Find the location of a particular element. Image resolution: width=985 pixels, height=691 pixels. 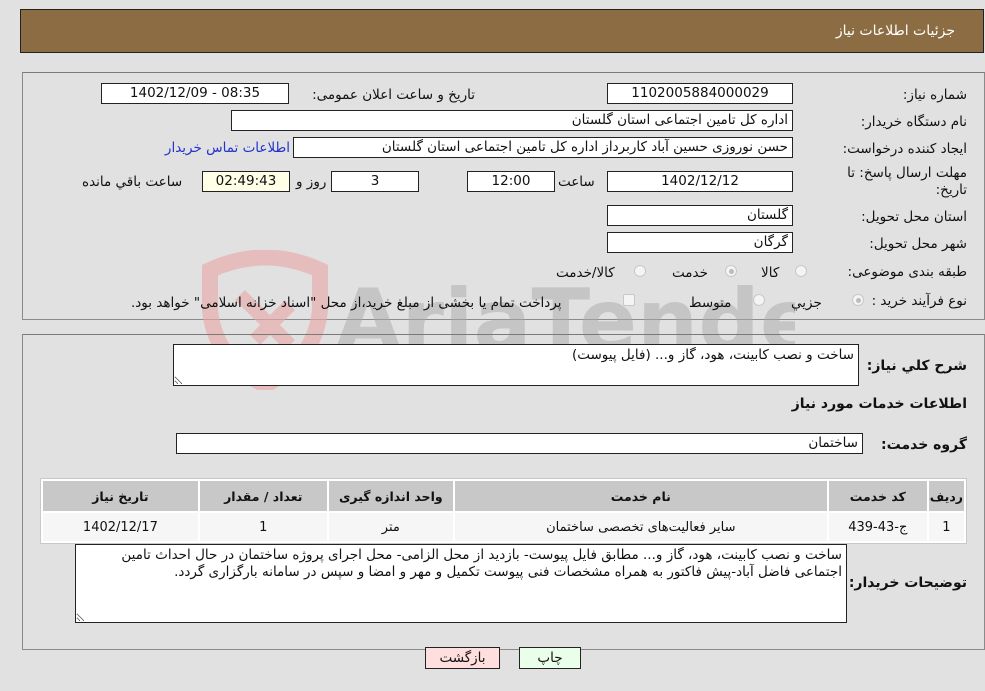

service-group-label: گروه خدمت: is located at coordinates (924, 445).